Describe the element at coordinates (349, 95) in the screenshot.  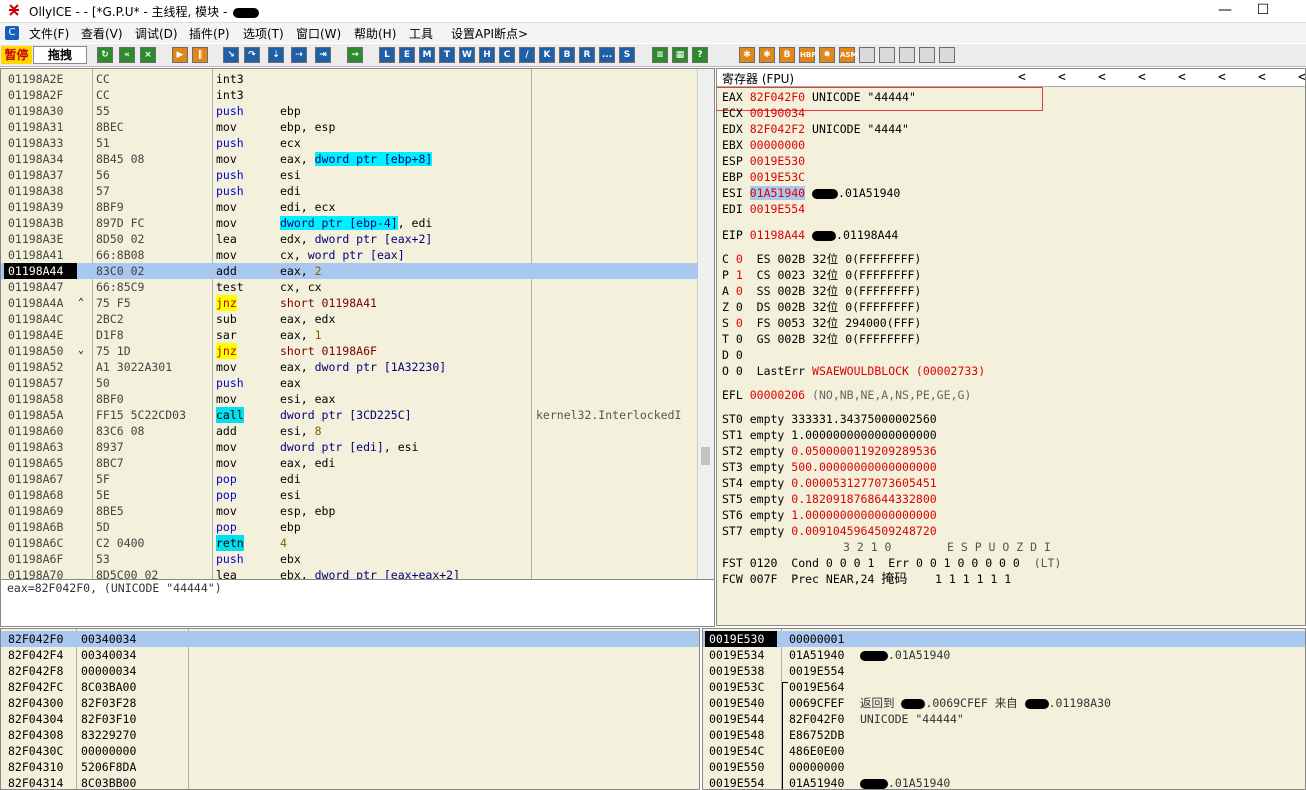
I see `disasm-row: 01198A2F CC int3` at that location.